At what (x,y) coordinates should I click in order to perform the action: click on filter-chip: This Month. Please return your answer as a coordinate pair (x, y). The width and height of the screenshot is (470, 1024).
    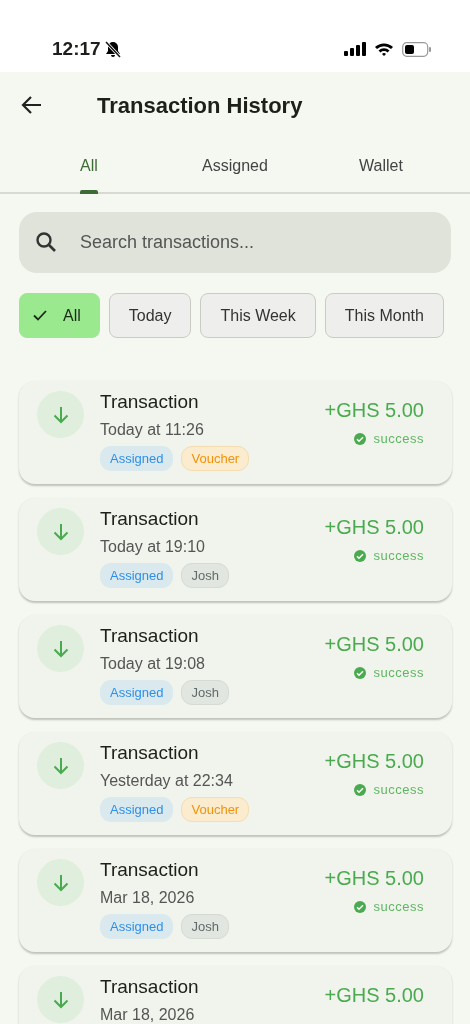
    Looking at the image, I should click on (384, 315).